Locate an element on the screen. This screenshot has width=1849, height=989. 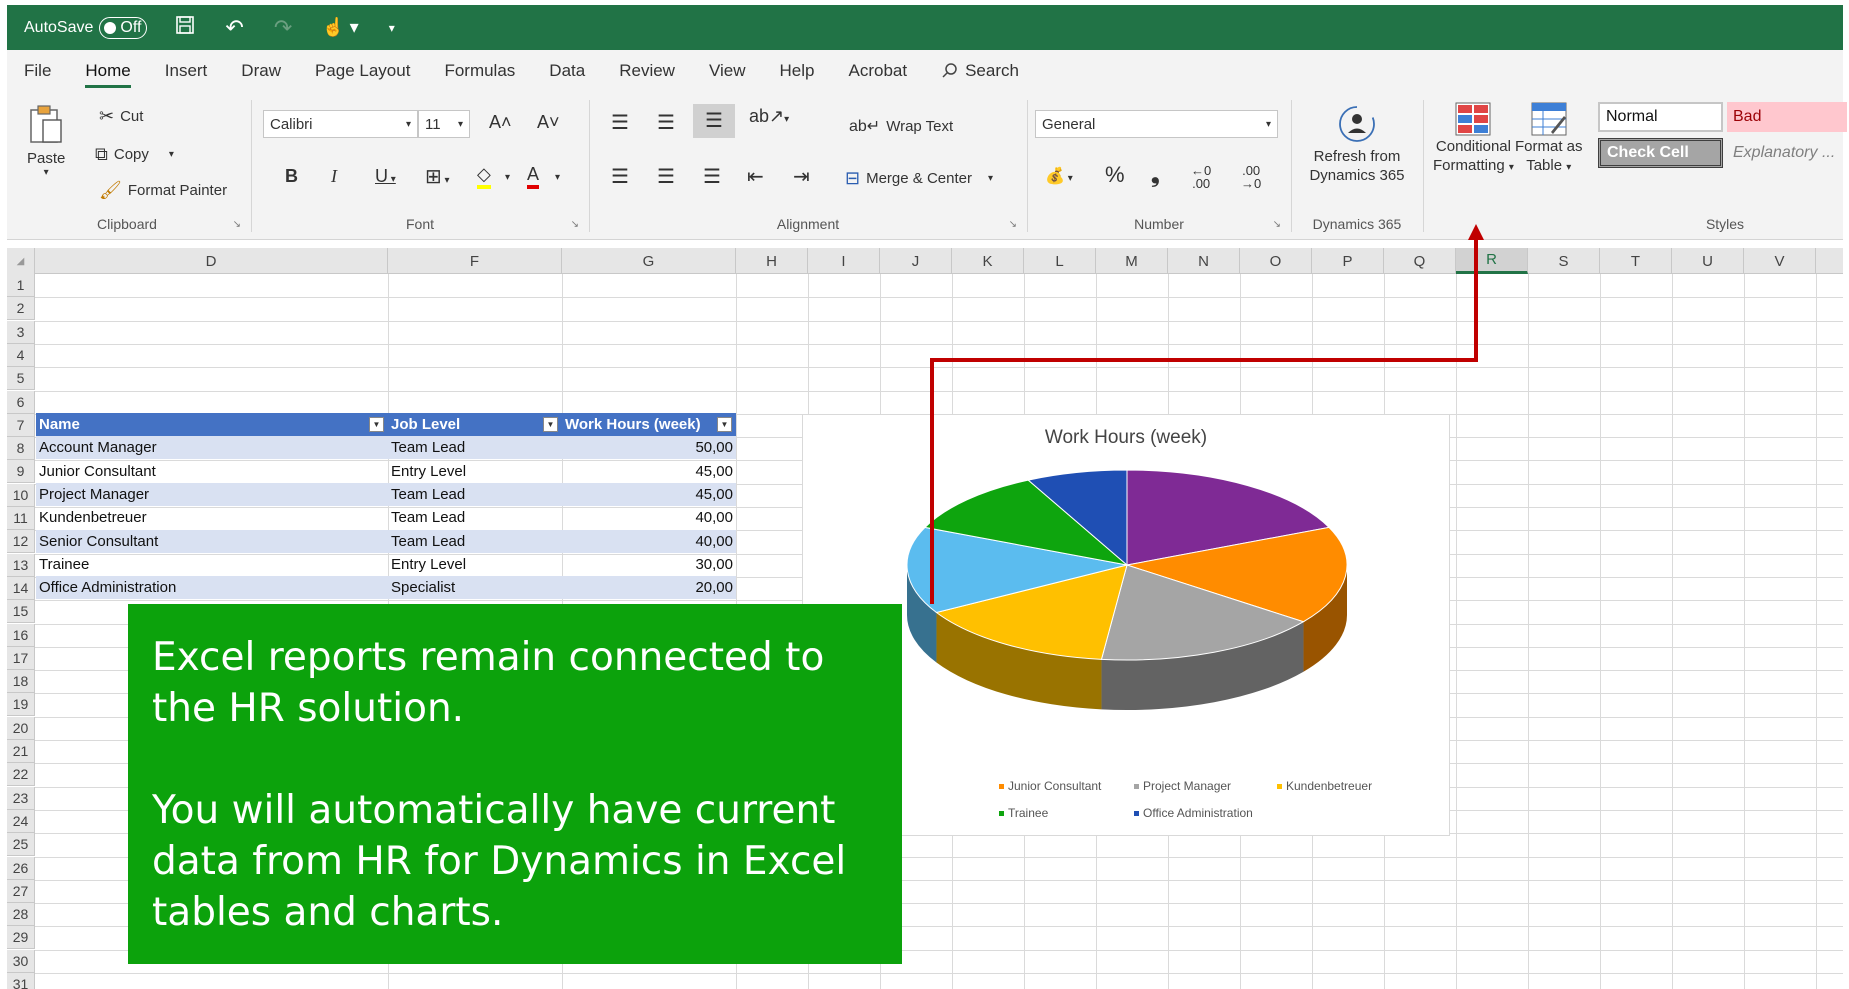
row-header: 10 is located at coordinates (21, 495).